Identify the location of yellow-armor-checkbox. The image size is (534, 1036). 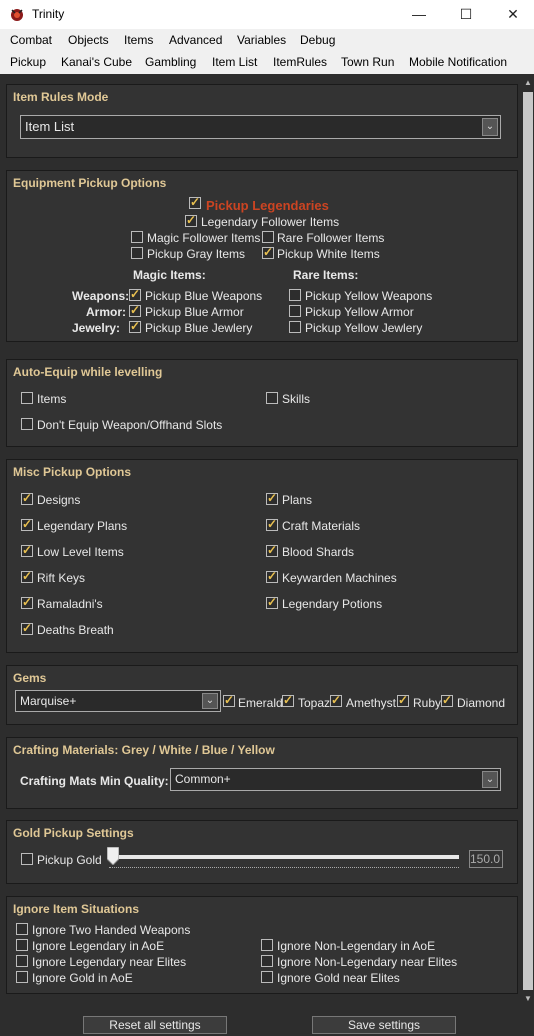
(295, 311).